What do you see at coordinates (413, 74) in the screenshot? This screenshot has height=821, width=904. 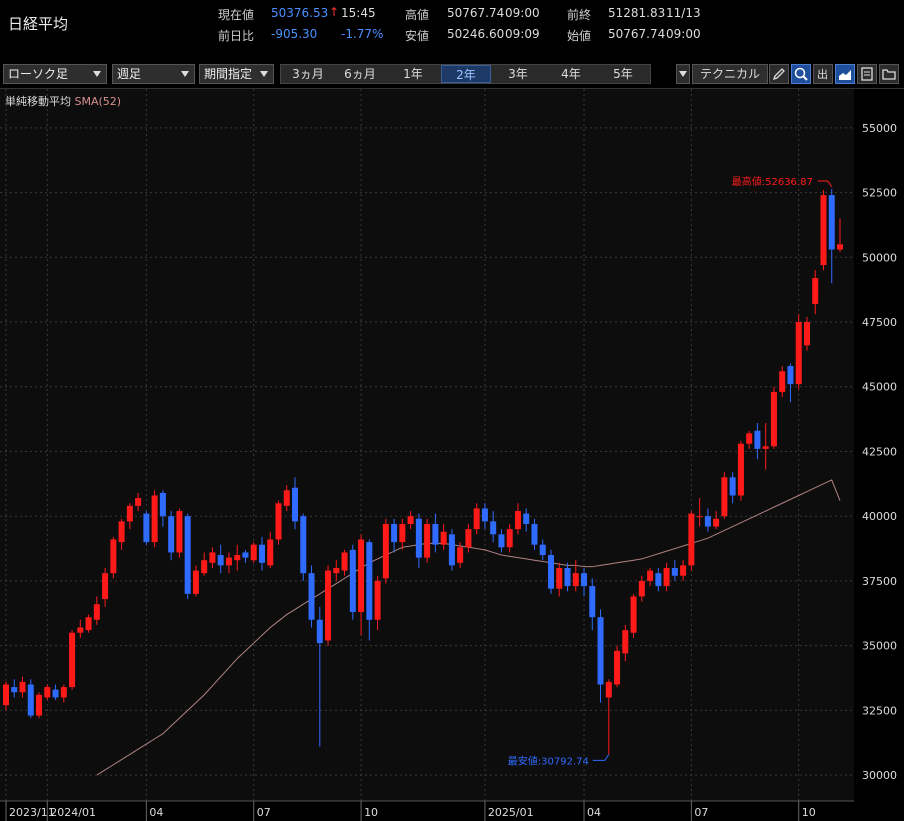 I see `period-1y: 1年` at bounding box center [413, 74].